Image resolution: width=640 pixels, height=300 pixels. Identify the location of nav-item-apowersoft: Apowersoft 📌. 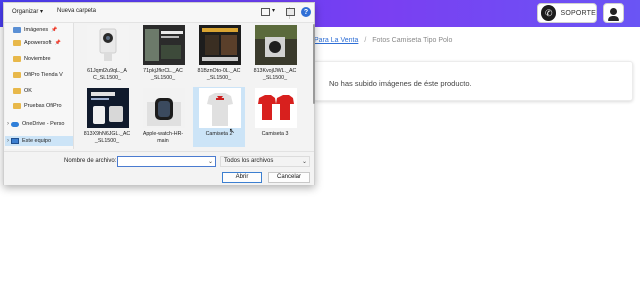
(43, 43).